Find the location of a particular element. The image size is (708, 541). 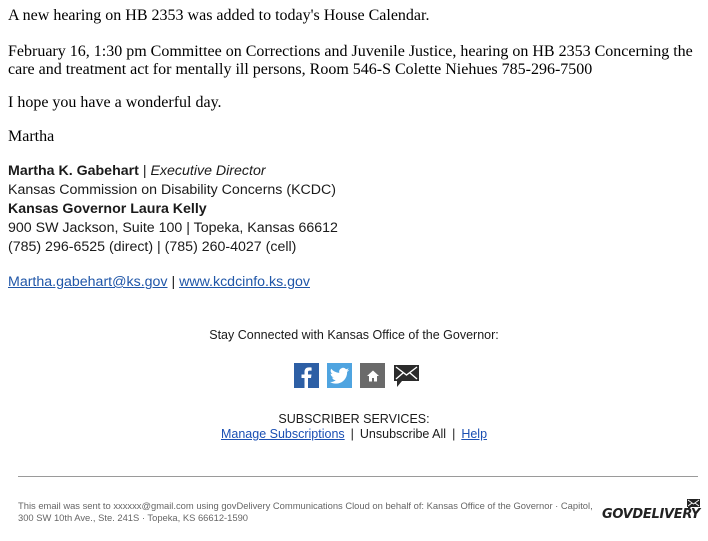

govdelivery-logo: GOVDELIVERY is located at coordinates (652, 512).